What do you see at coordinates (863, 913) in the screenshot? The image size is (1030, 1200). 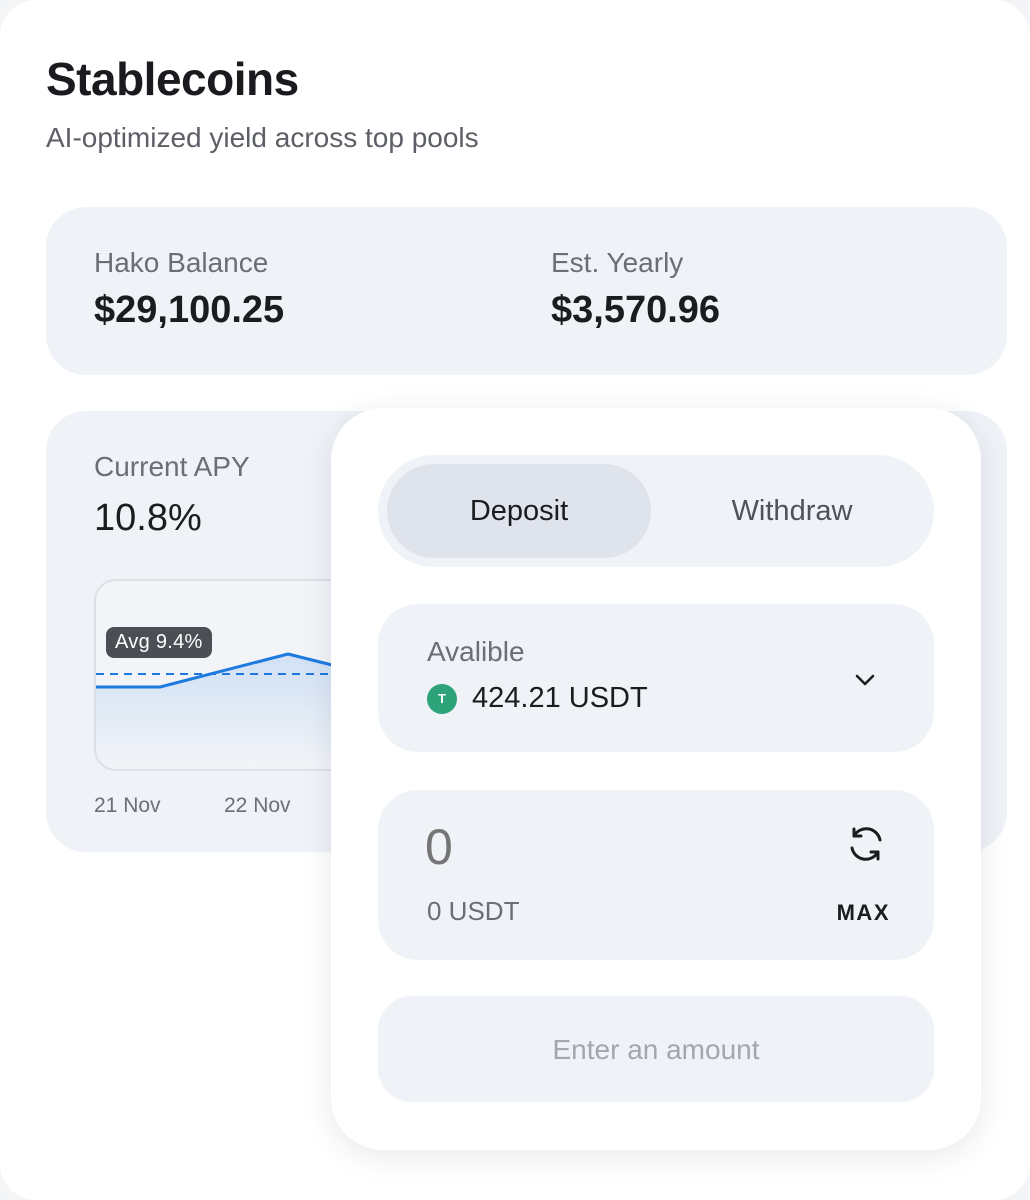 I see `max-button: MAX` at bounding box center [863, 913].